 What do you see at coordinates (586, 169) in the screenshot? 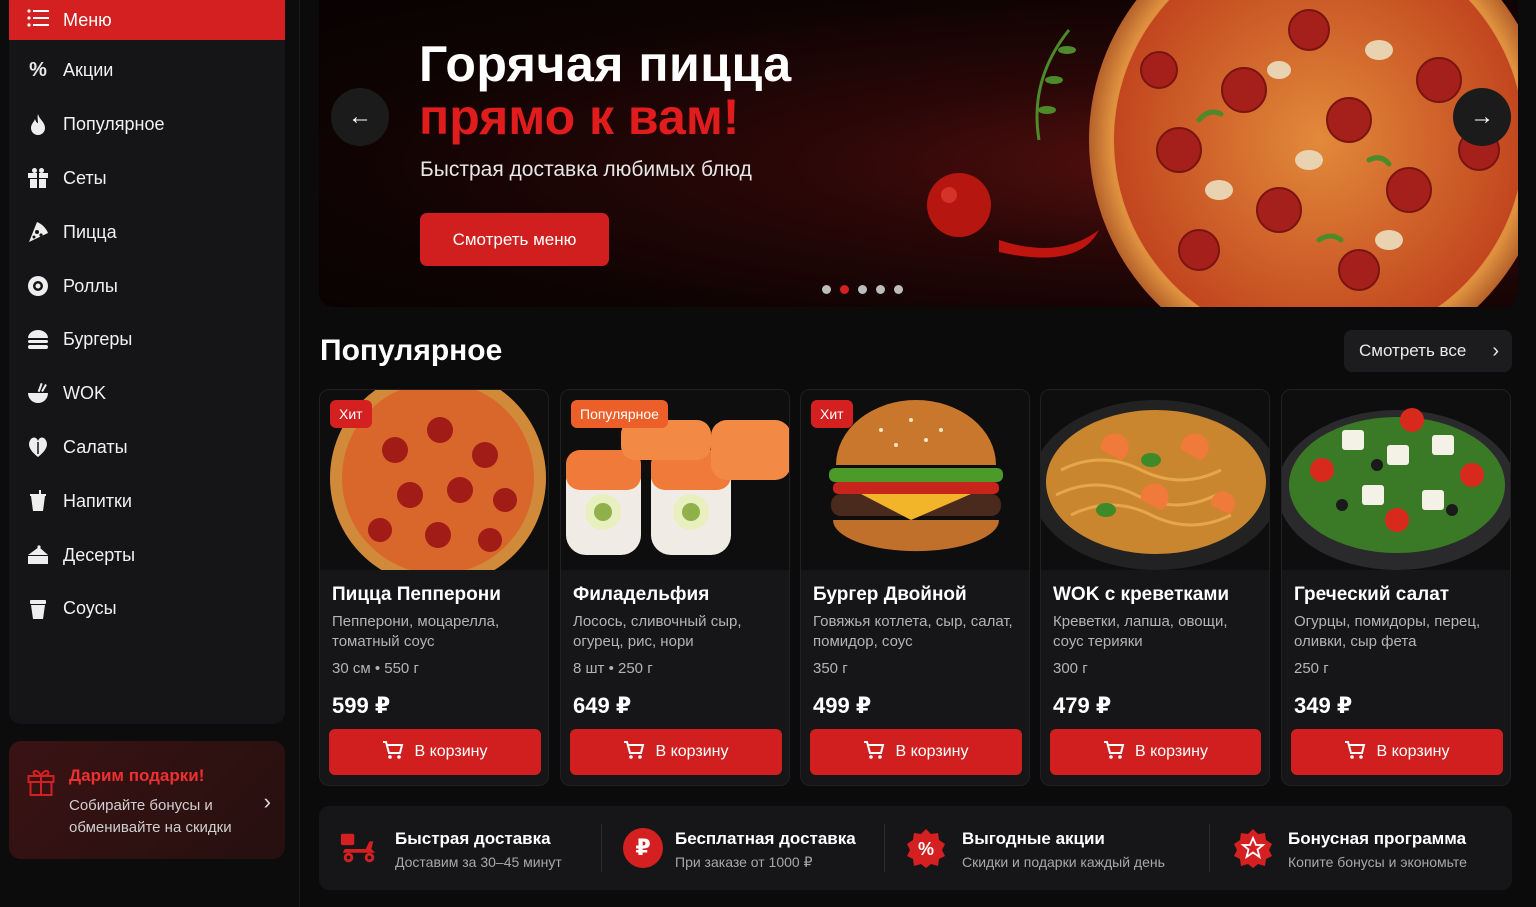
I see `banner-subtitle: Быстрая доставка любимых блюд` at bounding box center [586, 169].